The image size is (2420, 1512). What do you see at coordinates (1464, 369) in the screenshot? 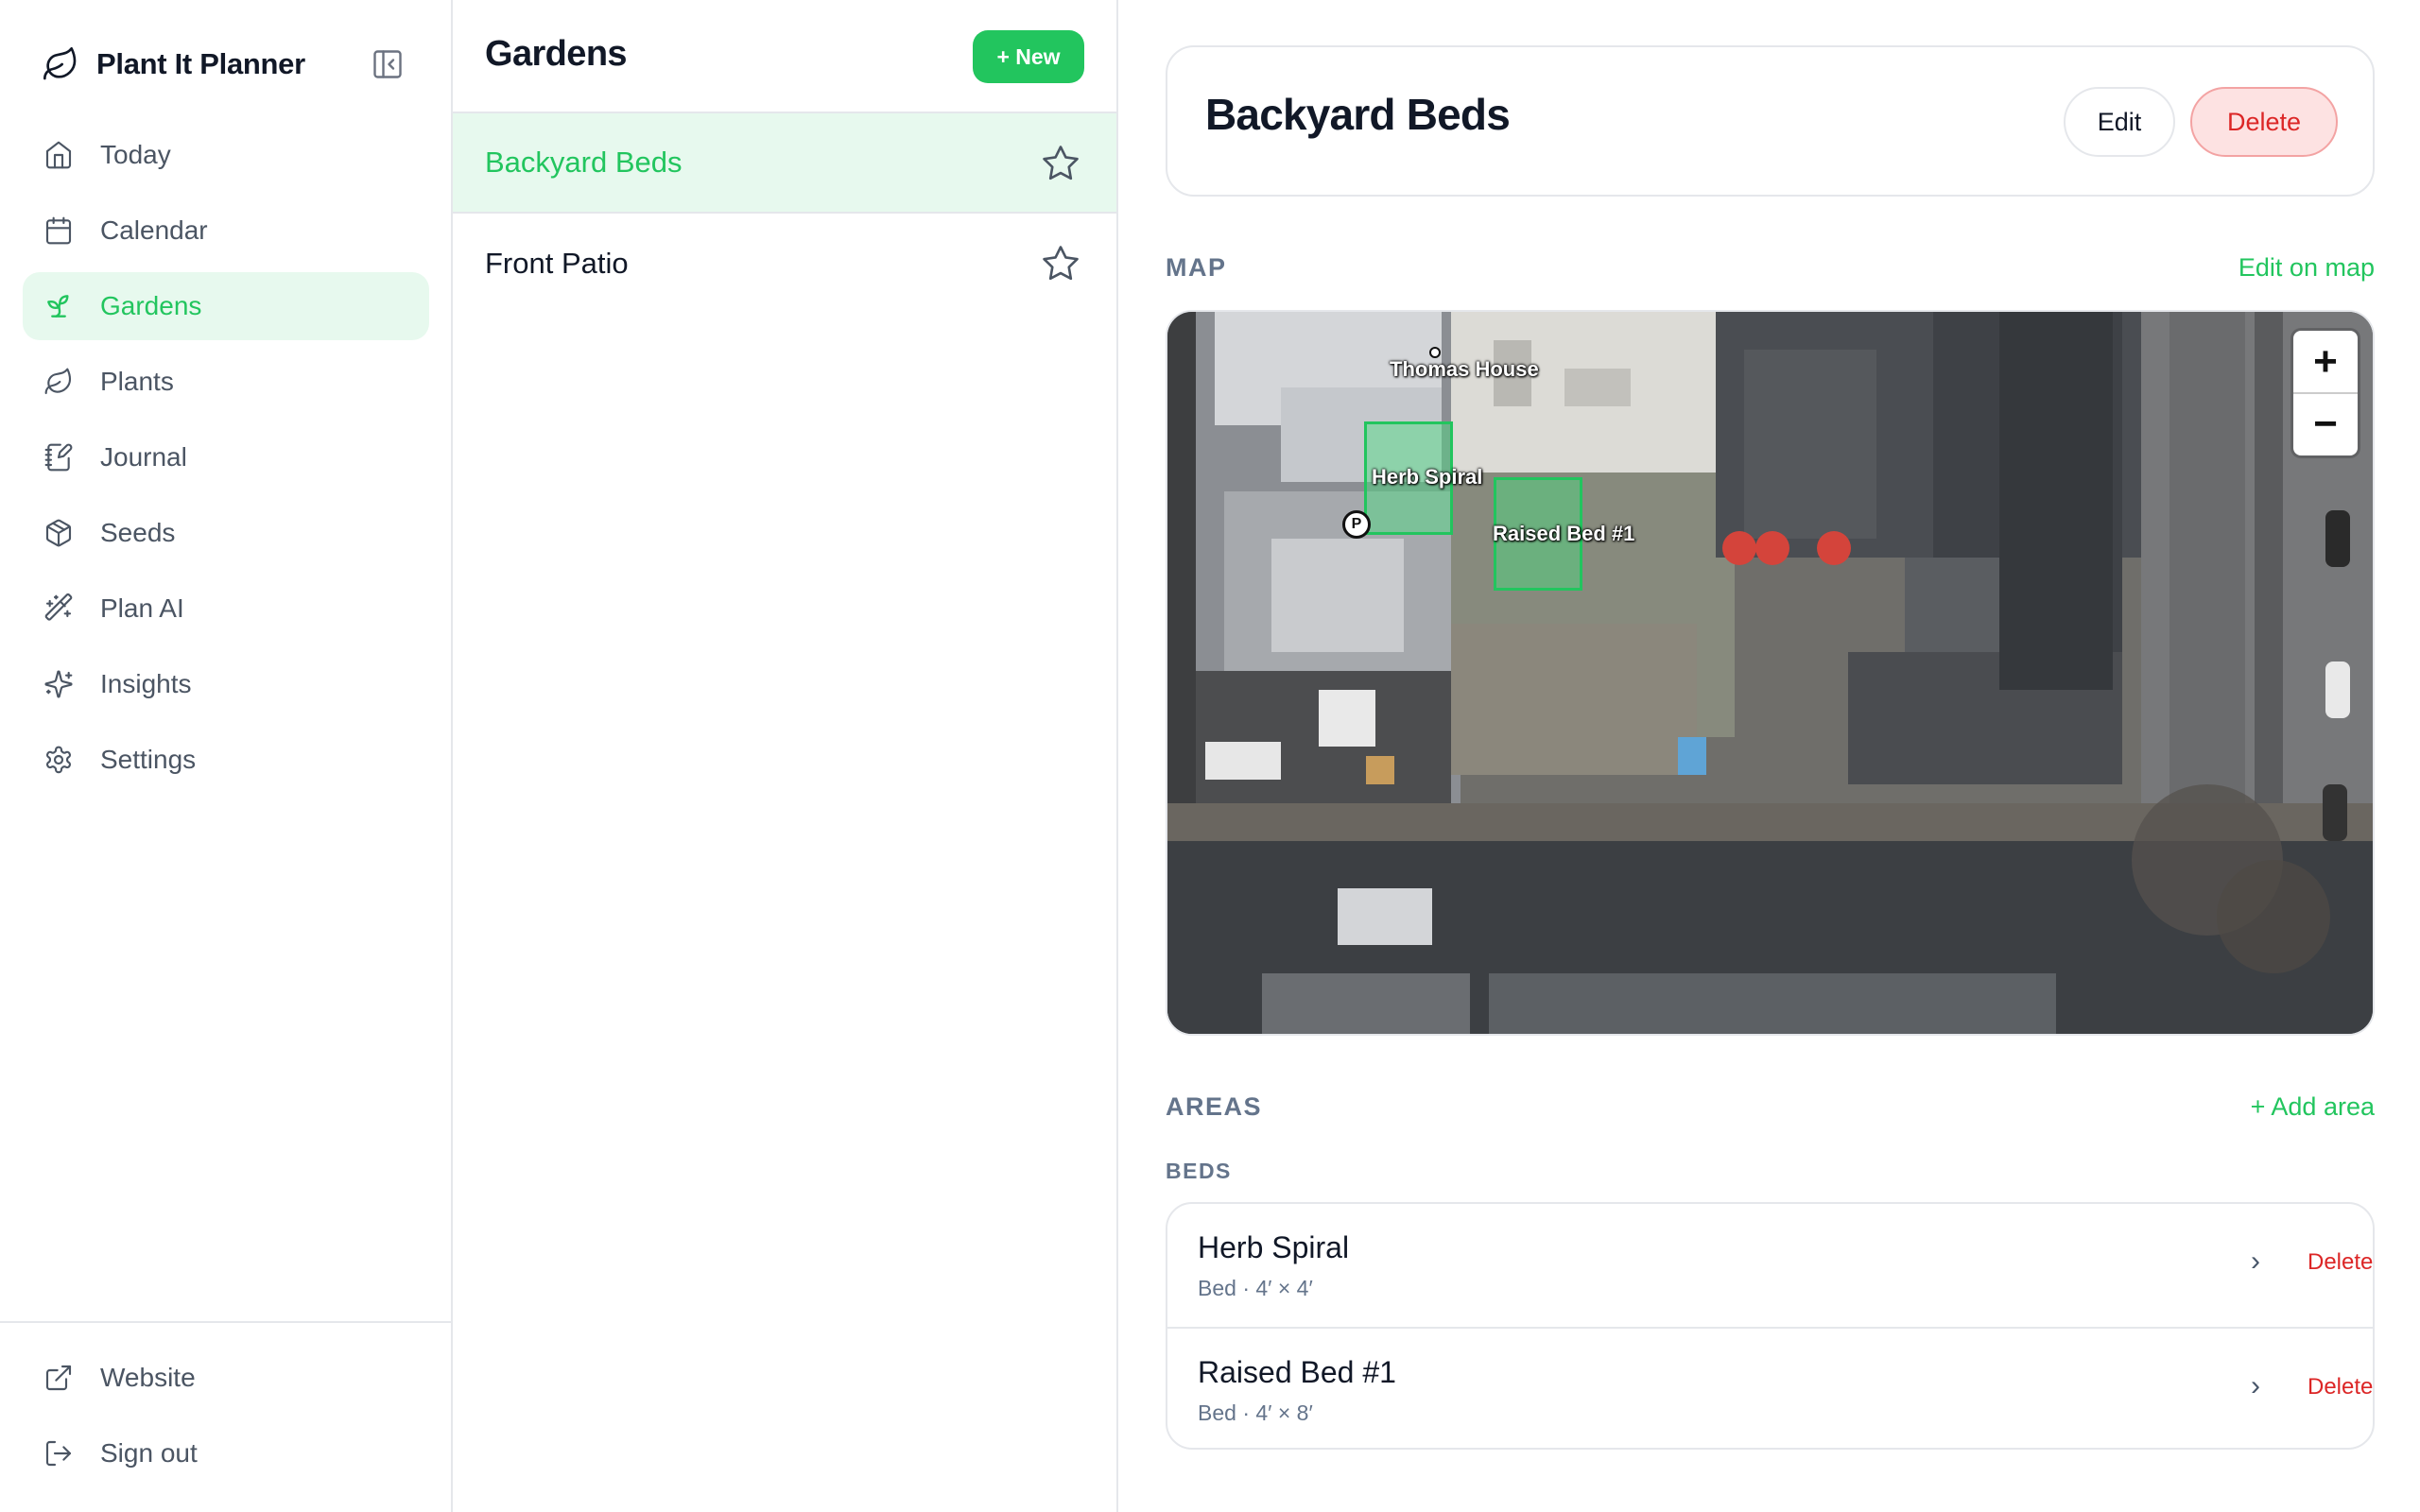
I see `map-label-house: Thomas House` at bounding box center [1464, 369].